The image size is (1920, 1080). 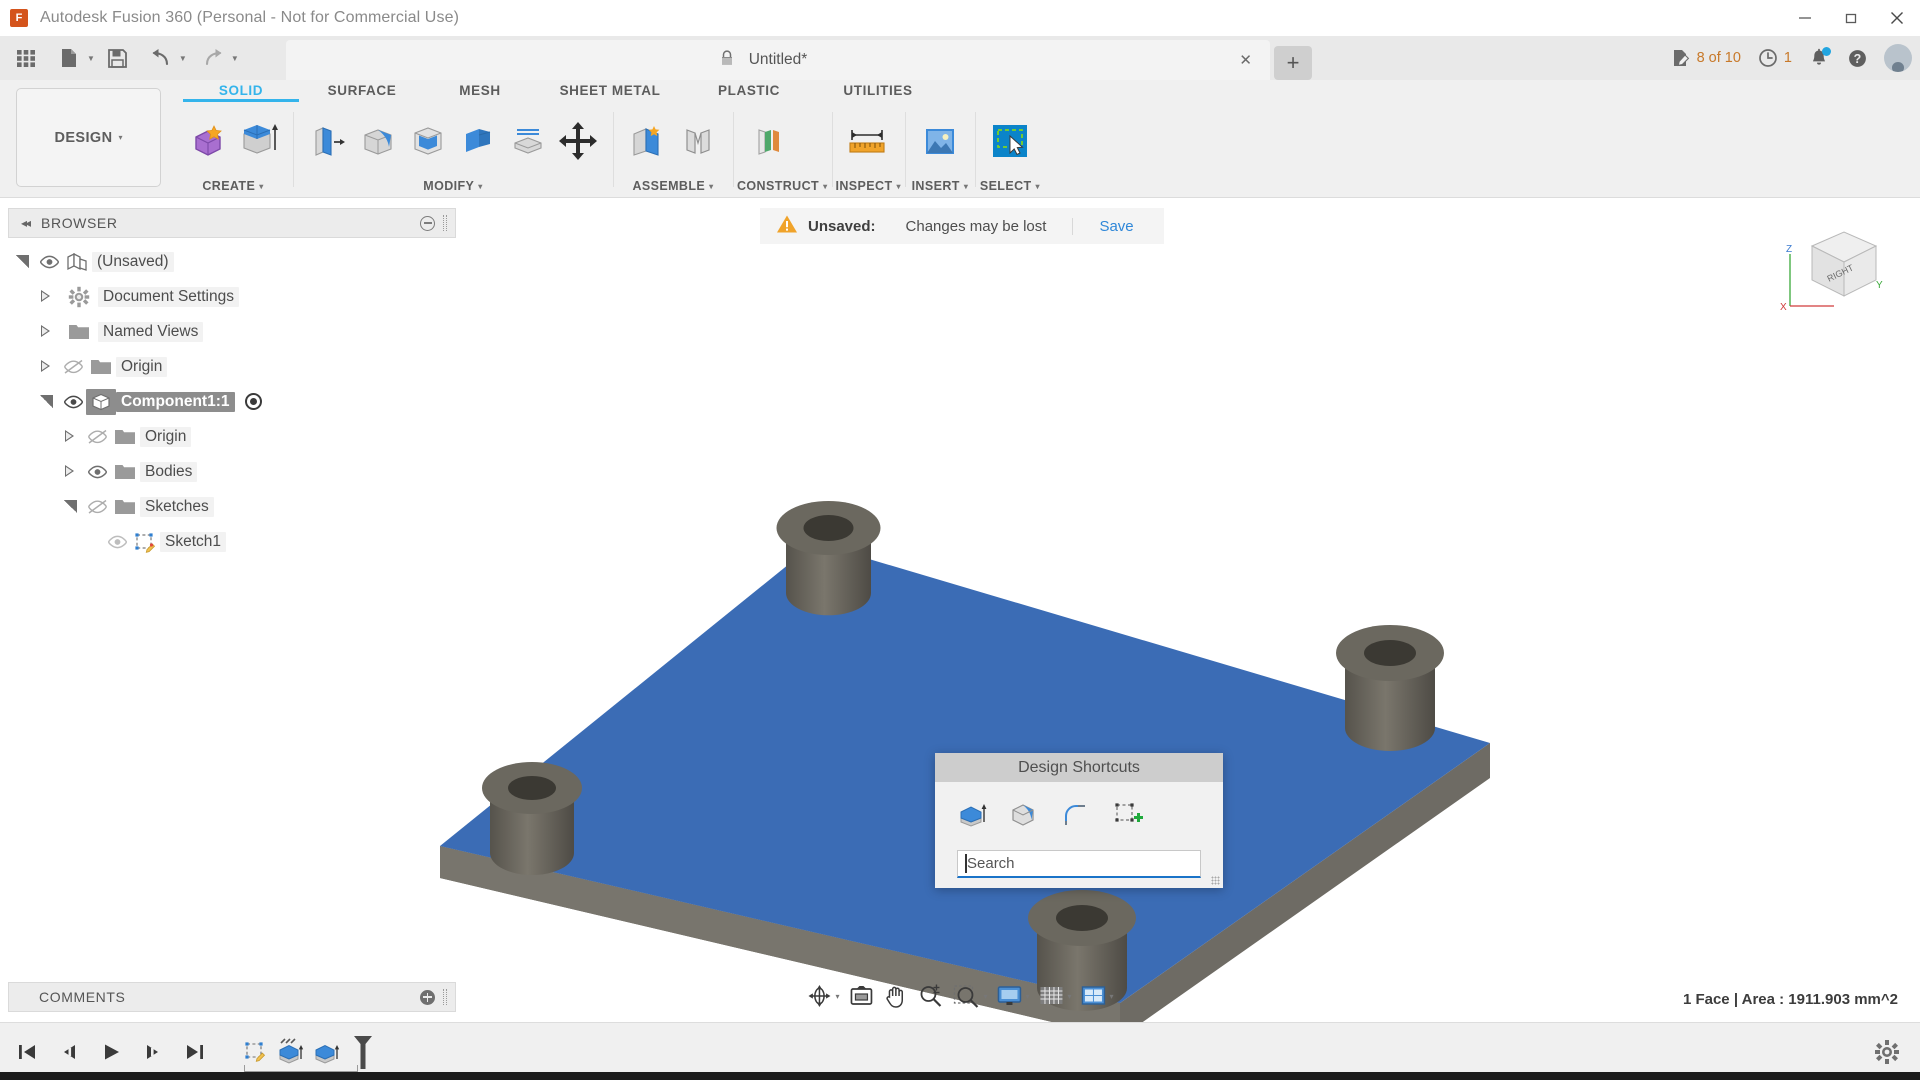 What do you see at coordinates (1012, 996) in the screenshot?
I see `display-settings-icon: ▾` at bounding box center [1012, 996].